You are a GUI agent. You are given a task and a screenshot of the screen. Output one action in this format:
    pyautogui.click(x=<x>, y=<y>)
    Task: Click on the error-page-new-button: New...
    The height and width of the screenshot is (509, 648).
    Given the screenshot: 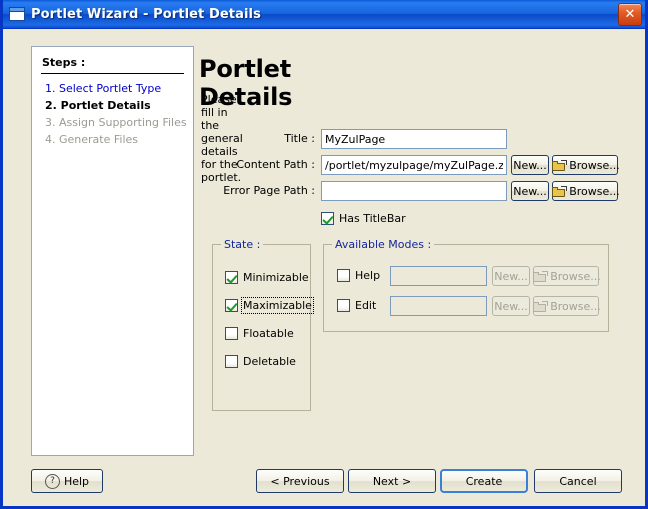 What is the action you would take?
    pyautogui.click(x=530, y=191)
    